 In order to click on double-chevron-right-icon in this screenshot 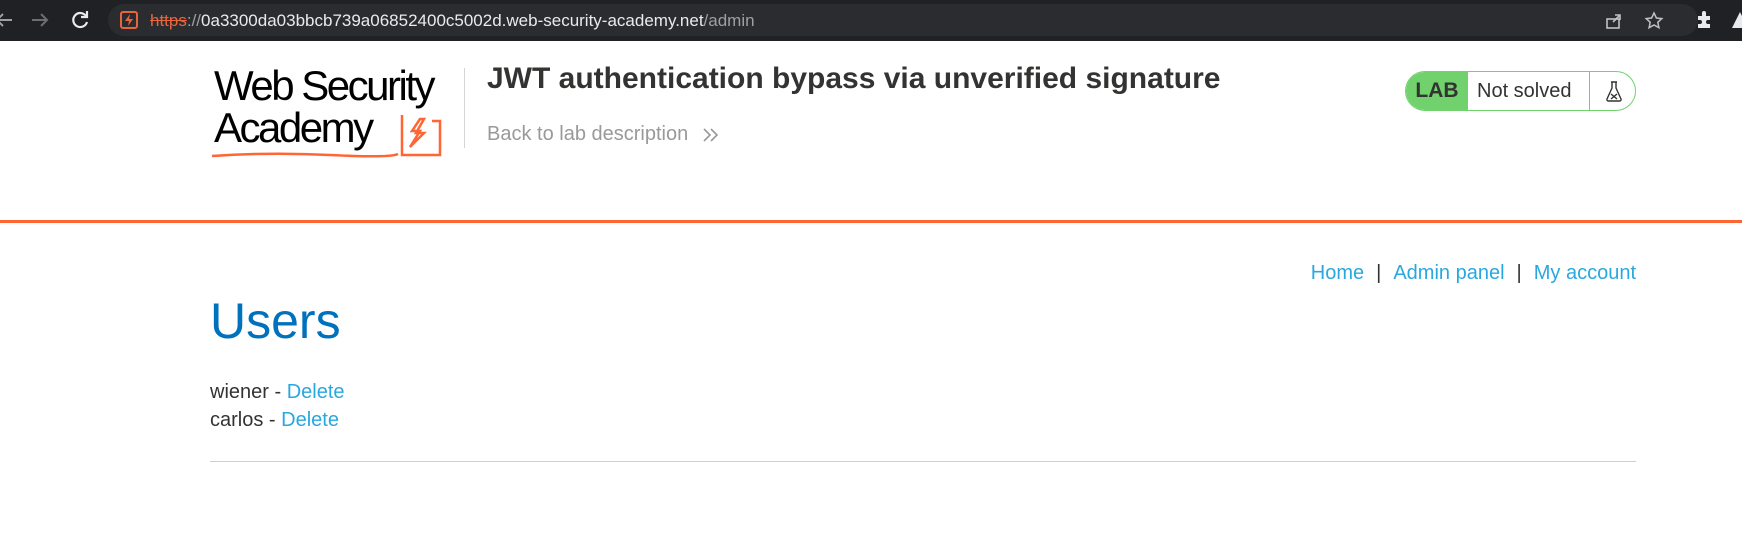, I will do `click(710, 135)`.